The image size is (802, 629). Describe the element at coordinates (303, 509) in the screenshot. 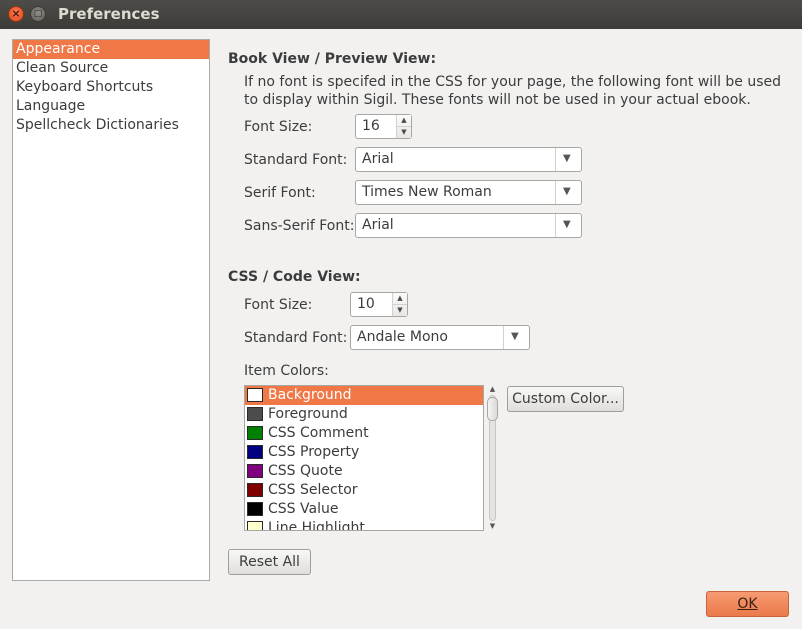

I see `list-item-label: CSS Value` at that location.